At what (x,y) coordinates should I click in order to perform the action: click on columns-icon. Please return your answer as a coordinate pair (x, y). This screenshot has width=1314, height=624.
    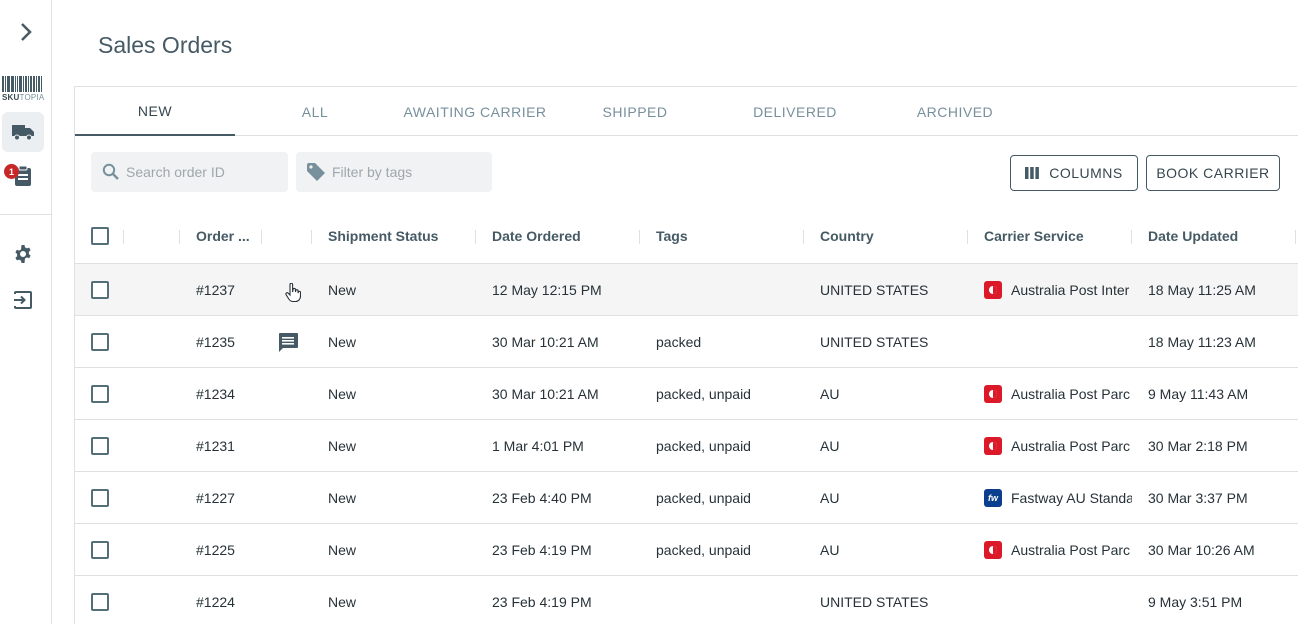
    Looking at the image, I should click on (1032, 173).